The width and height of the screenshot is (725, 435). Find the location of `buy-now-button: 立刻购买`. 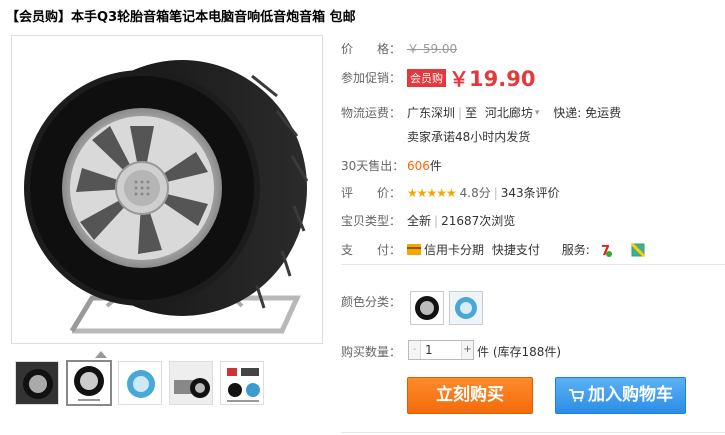

buy-now-button: 立刻购买 is located at coordinates (470, 395).